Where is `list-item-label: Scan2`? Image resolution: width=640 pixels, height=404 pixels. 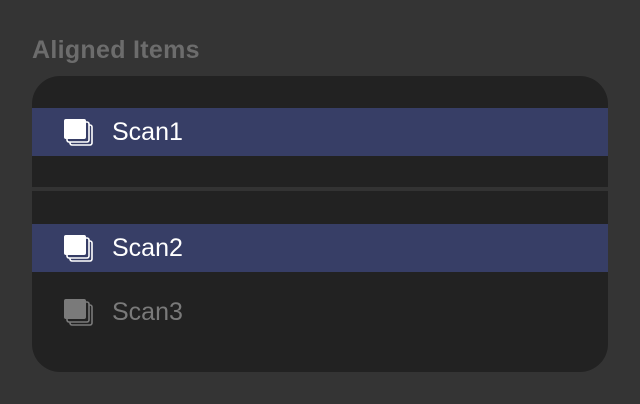 list-item-label: Scan2 is located at coordinates (147, 248).